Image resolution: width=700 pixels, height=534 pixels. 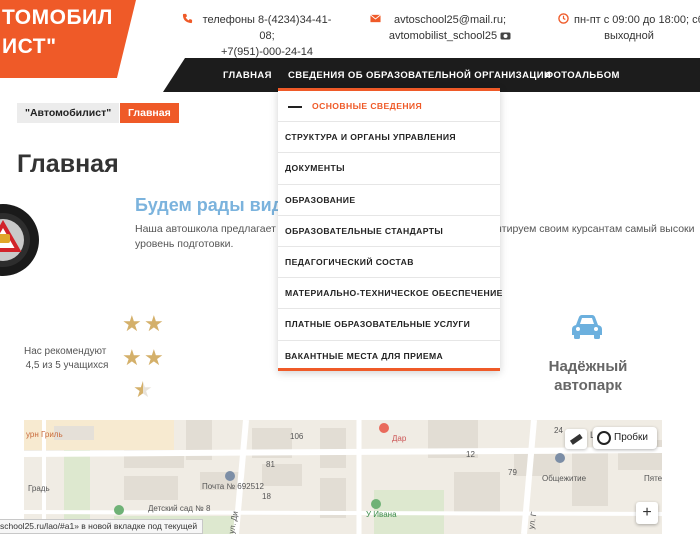 What do you see at coordinates (367, 106) in the screenshot?
I see `dropdown-item-label: ОСНОВНЫЕ СВЕДЕНИЯ` at bounding box center [367, 106].